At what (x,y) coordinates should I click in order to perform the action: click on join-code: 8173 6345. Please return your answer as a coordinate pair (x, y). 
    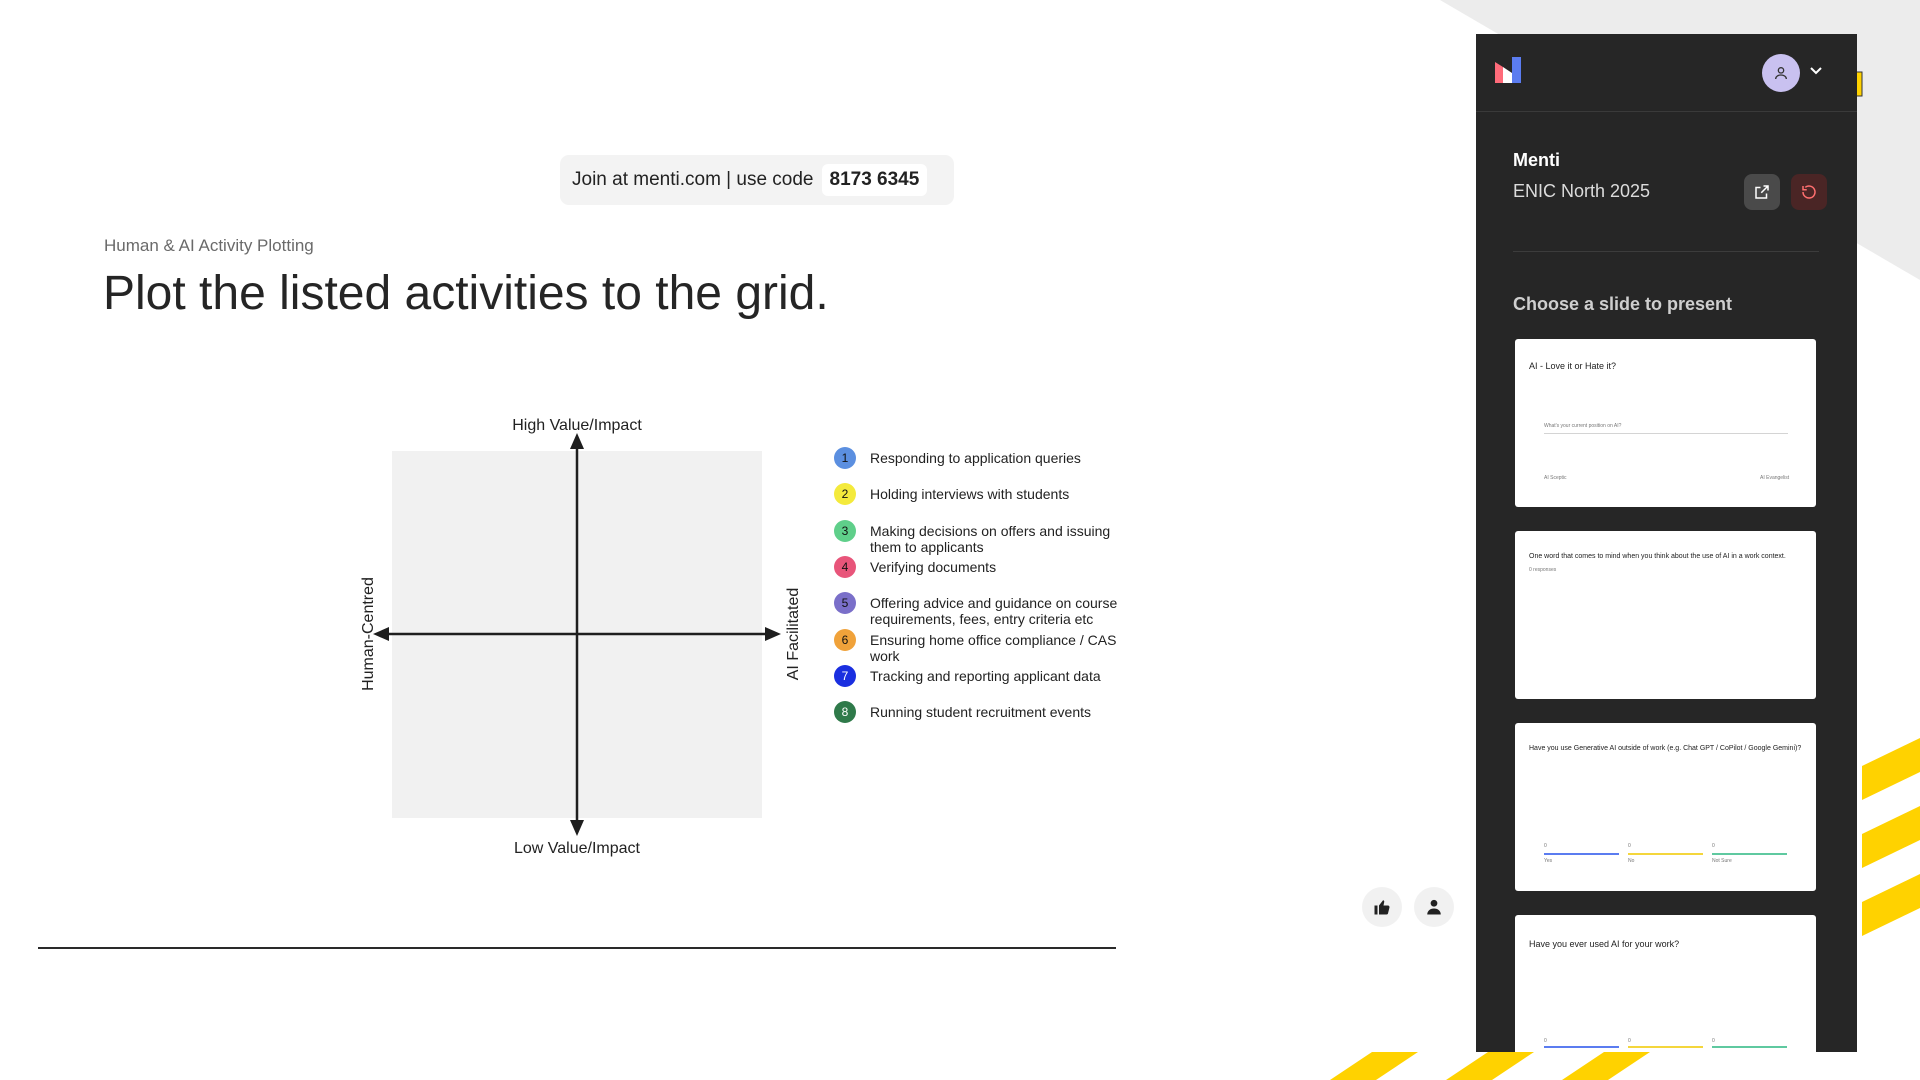
    Looking at the image, I should click on (874, 180).